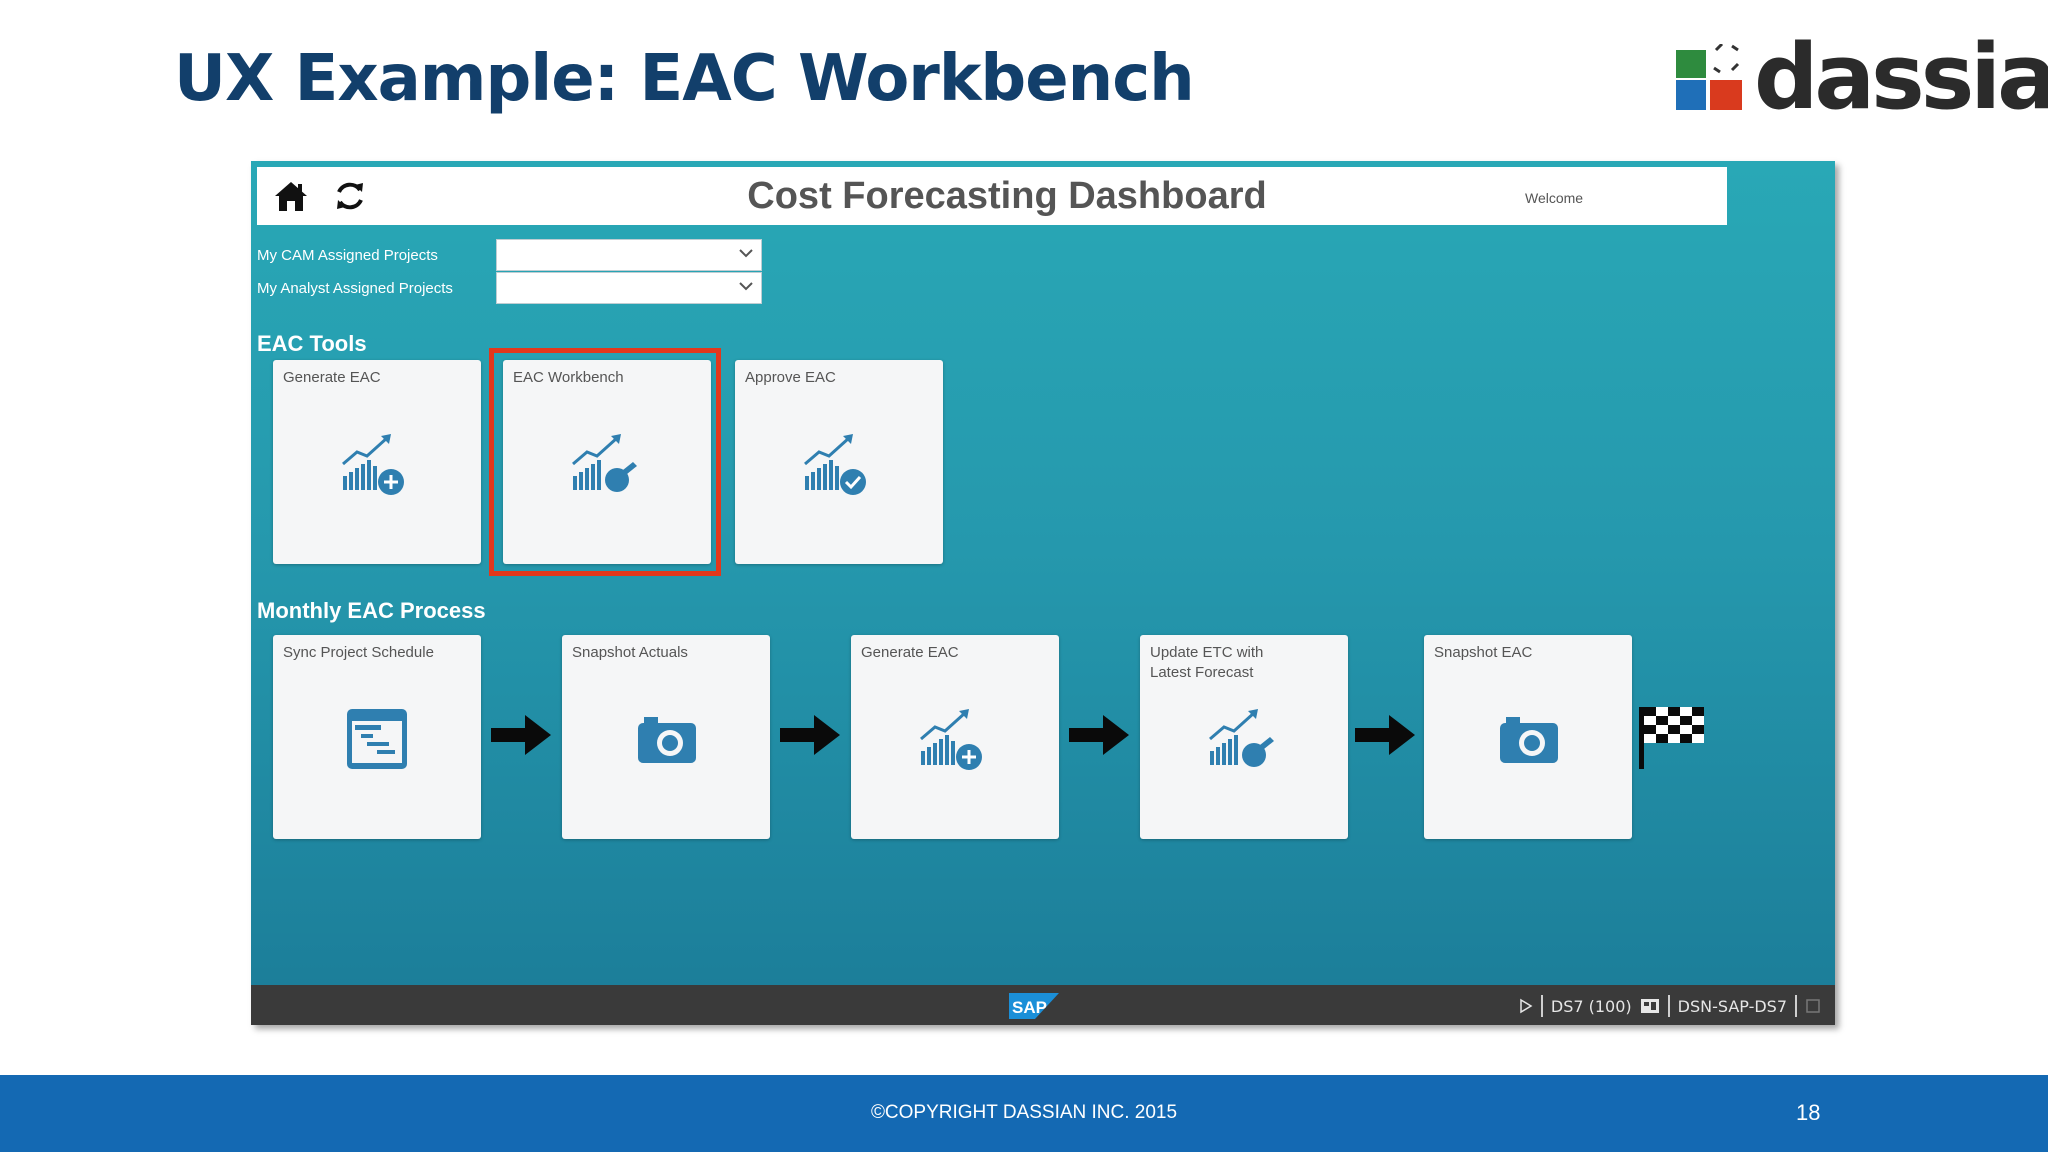  I want to click on logo-text: dassian, so click(1901, 77).